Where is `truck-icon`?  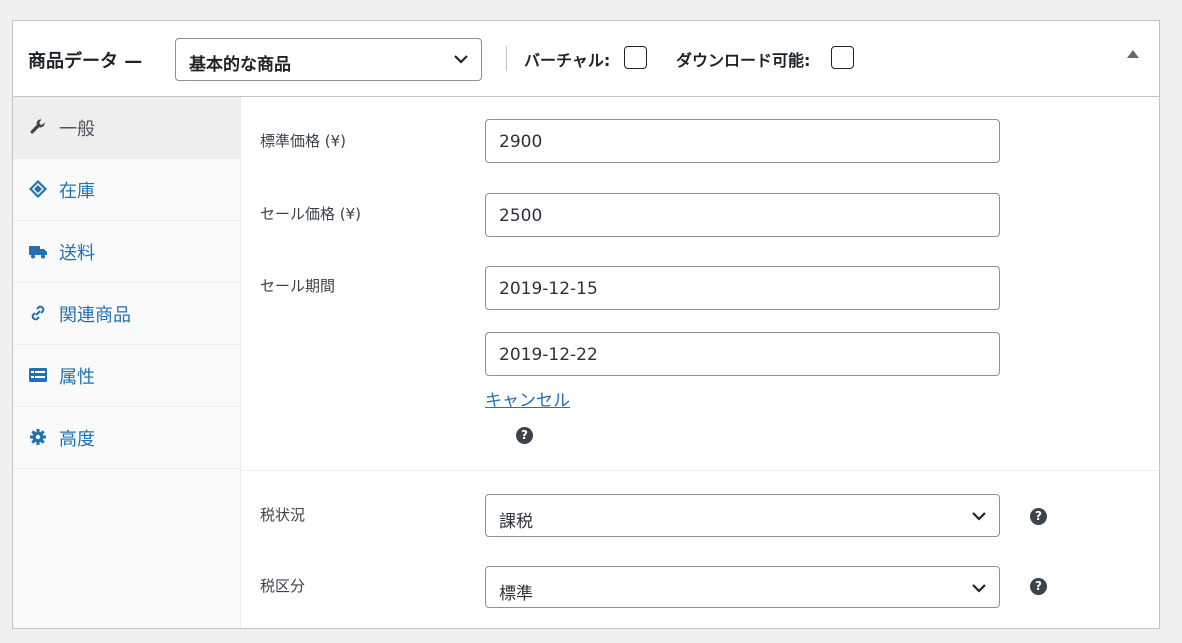
truck-icon is located at coordinates (38, 252).